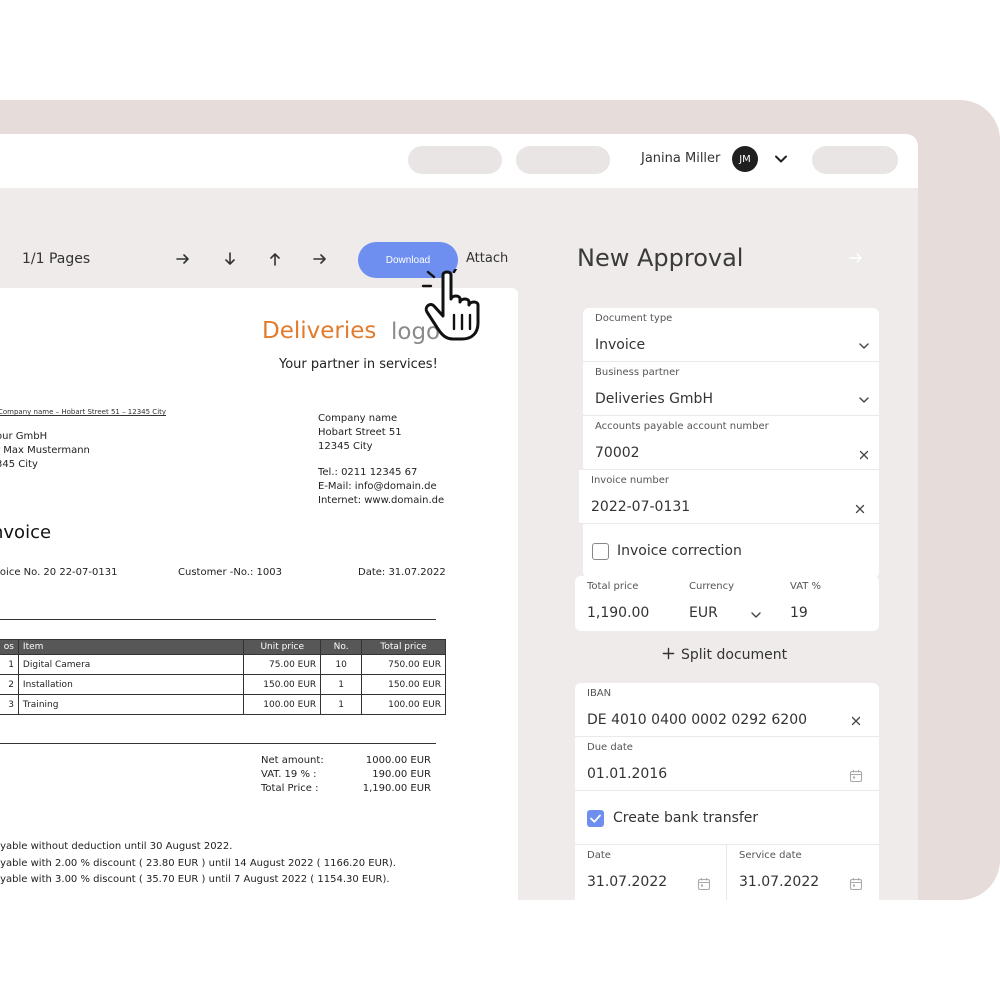 Image resolution: width=1000 pixels, height=1000 pixels. Describe the element at coordinates (651, 872) in the screenshot. I see `date-input: Date 31.07.2022` at that location.